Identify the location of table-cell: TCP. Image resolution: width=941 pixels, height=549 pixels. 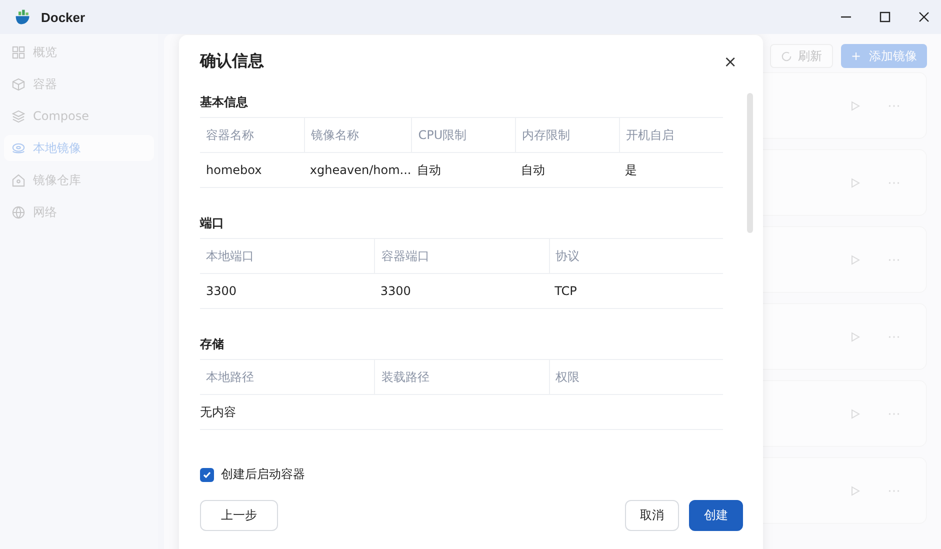
(635, 291).